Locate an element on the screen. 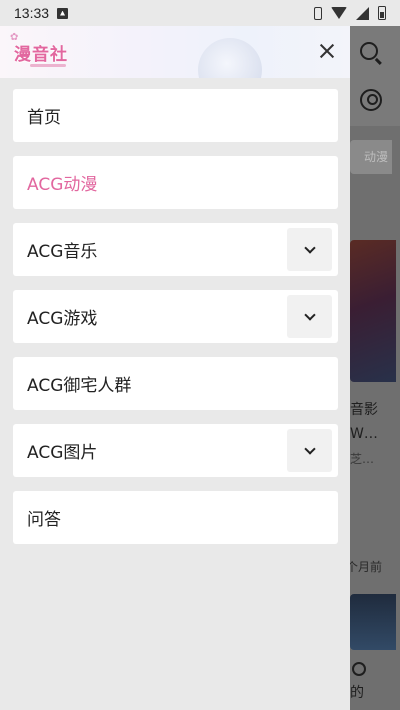 This screenshot has width=400, height=710. app-notification-icon is located at coordinates (63, 13).